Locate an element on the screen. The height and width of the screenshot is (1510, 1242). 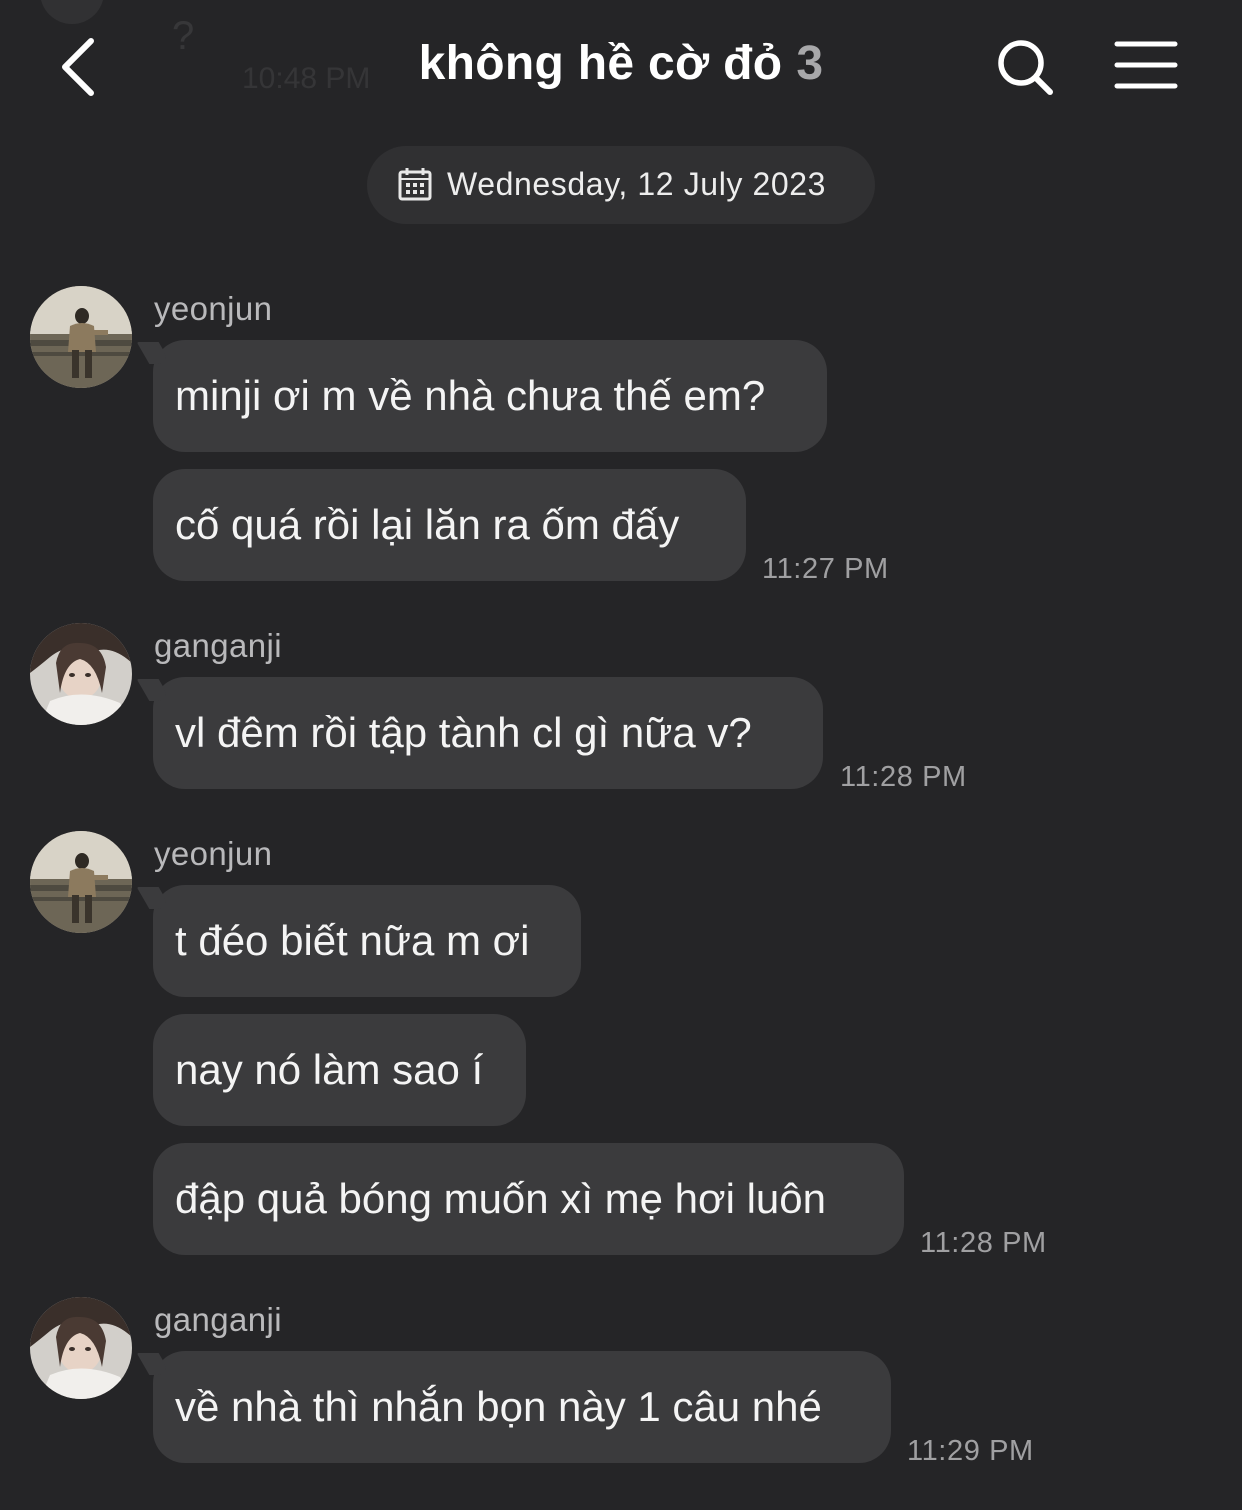
message-bubble: minji ơi m về nhà chưa thế em? is located at coordinates (490, 396).